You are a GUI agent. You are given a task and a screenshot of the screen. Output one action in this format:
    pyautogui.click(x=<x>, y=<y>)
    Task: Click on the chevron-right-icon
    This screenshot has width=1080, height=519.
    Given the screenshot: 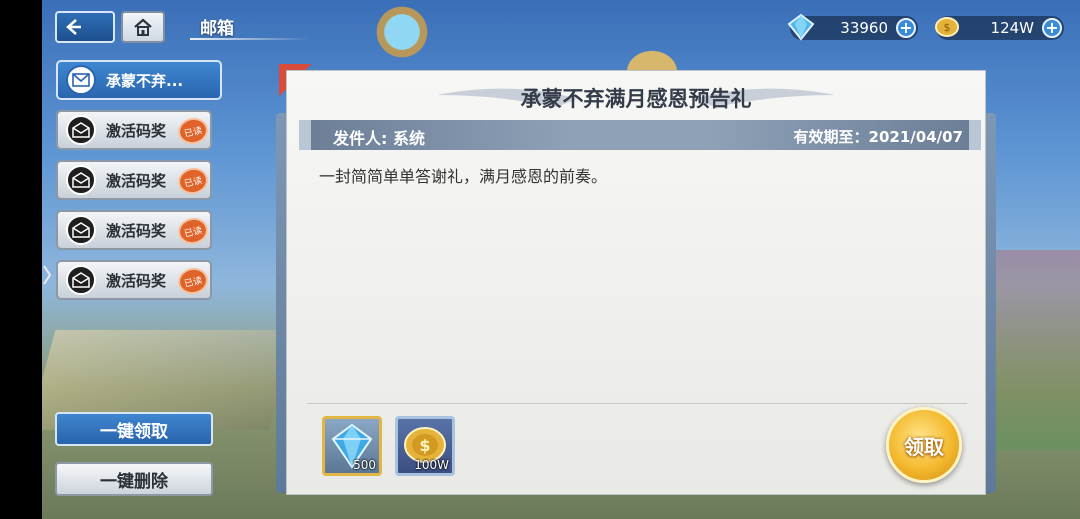 What is the action you would take?
    pyautogui.click(x=47, y=275)
    